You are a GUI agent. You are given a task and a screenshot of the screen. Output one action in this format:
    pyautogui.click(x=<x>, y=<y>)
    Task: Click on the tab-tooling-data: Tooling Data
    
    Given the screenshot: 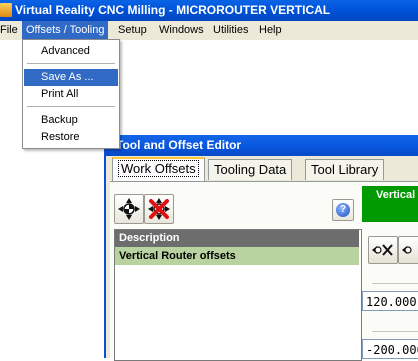 What is the action you would take?
    pyautogui.click(x=250, y=169)
    